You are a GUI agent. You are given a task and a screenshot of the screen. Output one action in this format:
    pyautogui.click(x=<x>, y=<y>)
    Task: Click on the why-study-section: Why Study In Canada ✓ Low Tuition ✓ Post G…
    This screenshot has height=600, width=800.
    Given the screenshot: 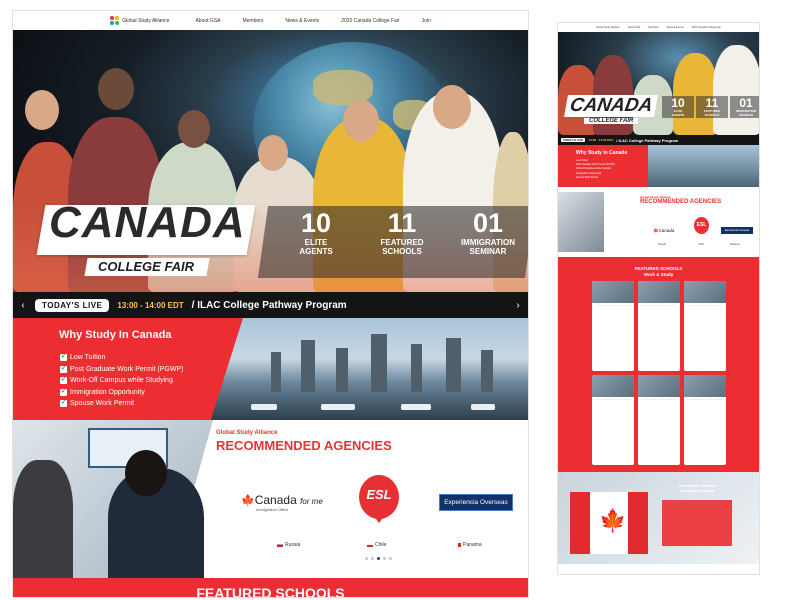 What is the action you would take?
    pyautogui.click(x=270, y=369)
    